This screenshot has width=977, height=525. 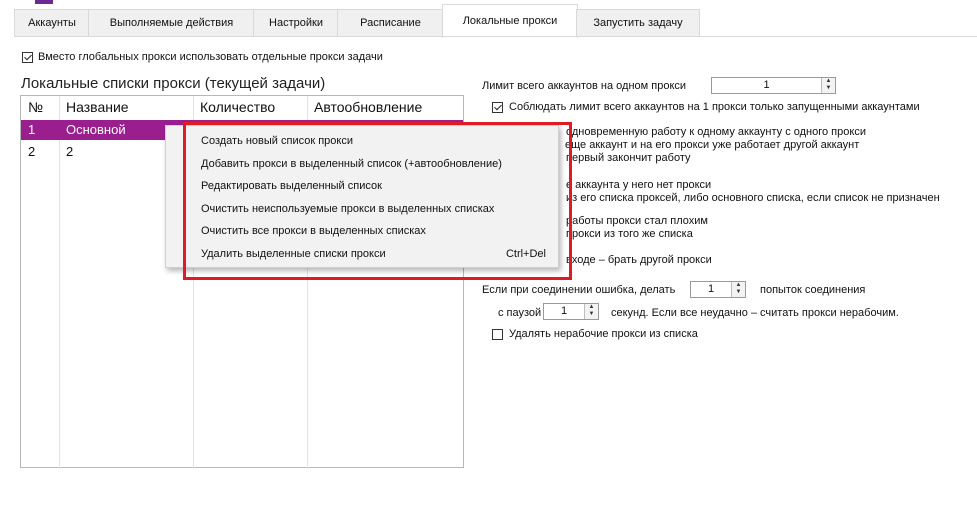 I want to click on option-text: первый закончит работу, so click(x=628, y=158).